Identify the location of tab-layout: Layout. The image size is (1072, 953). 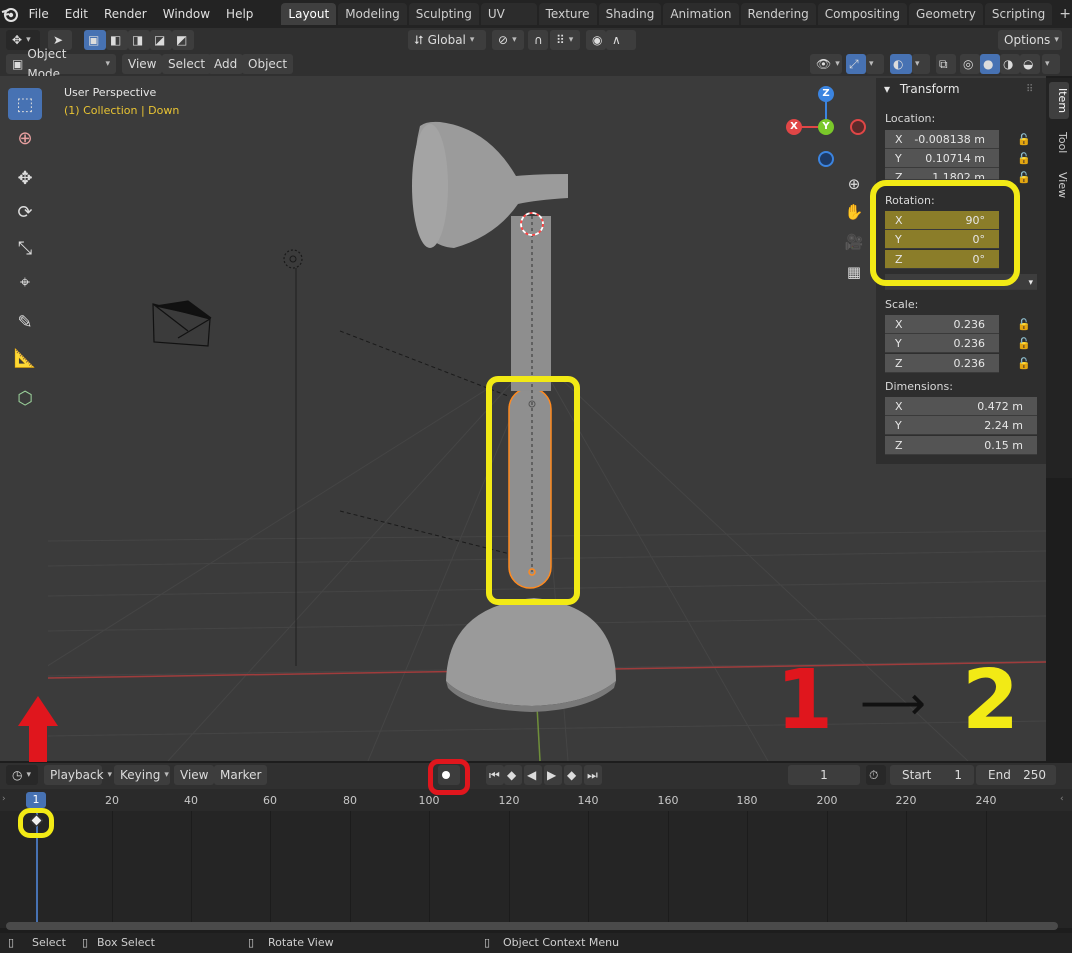
(309, 14).